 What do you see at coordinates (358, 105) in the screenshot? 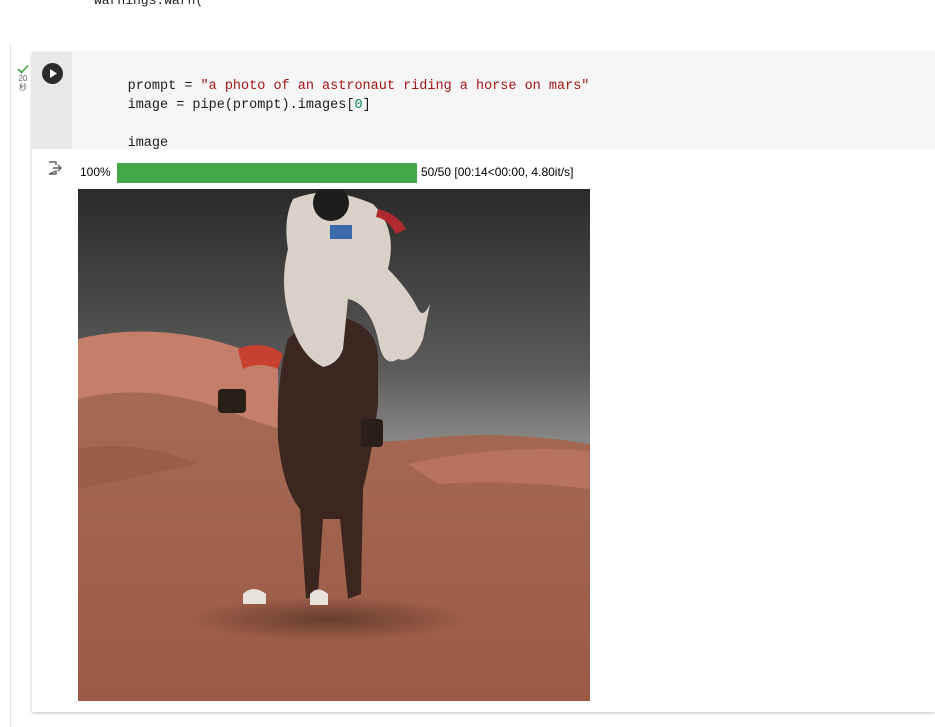
I see `code-number-literal: 0` at bounding box center [358, 105].